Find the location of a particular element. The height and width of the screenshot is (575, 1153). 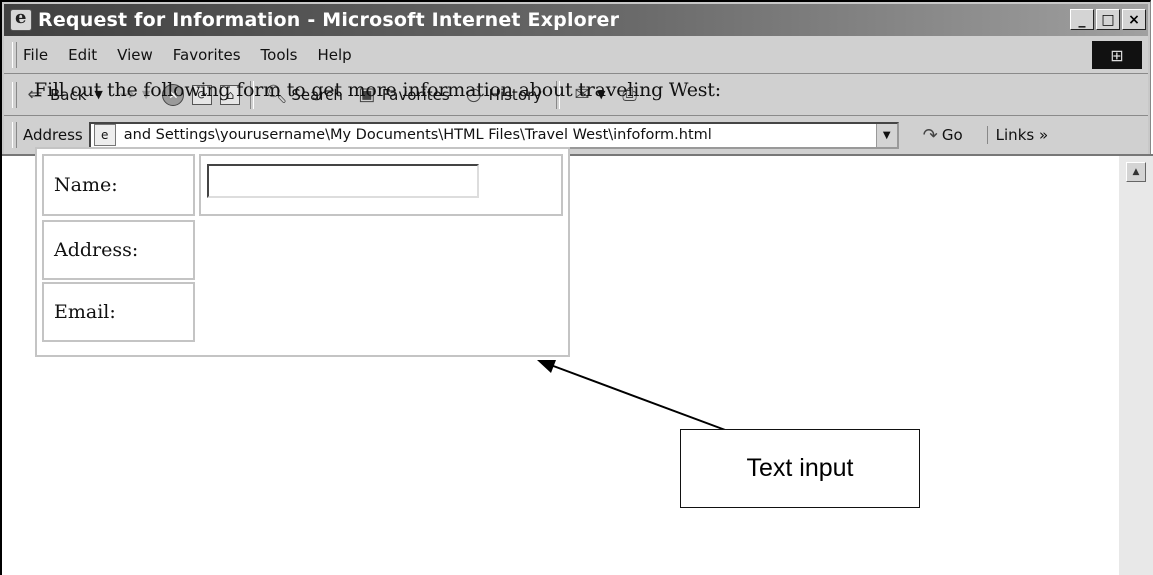

menu-bar: File Edit View Favorites Tools Help ⊞ is located at coordinates (576, 55).